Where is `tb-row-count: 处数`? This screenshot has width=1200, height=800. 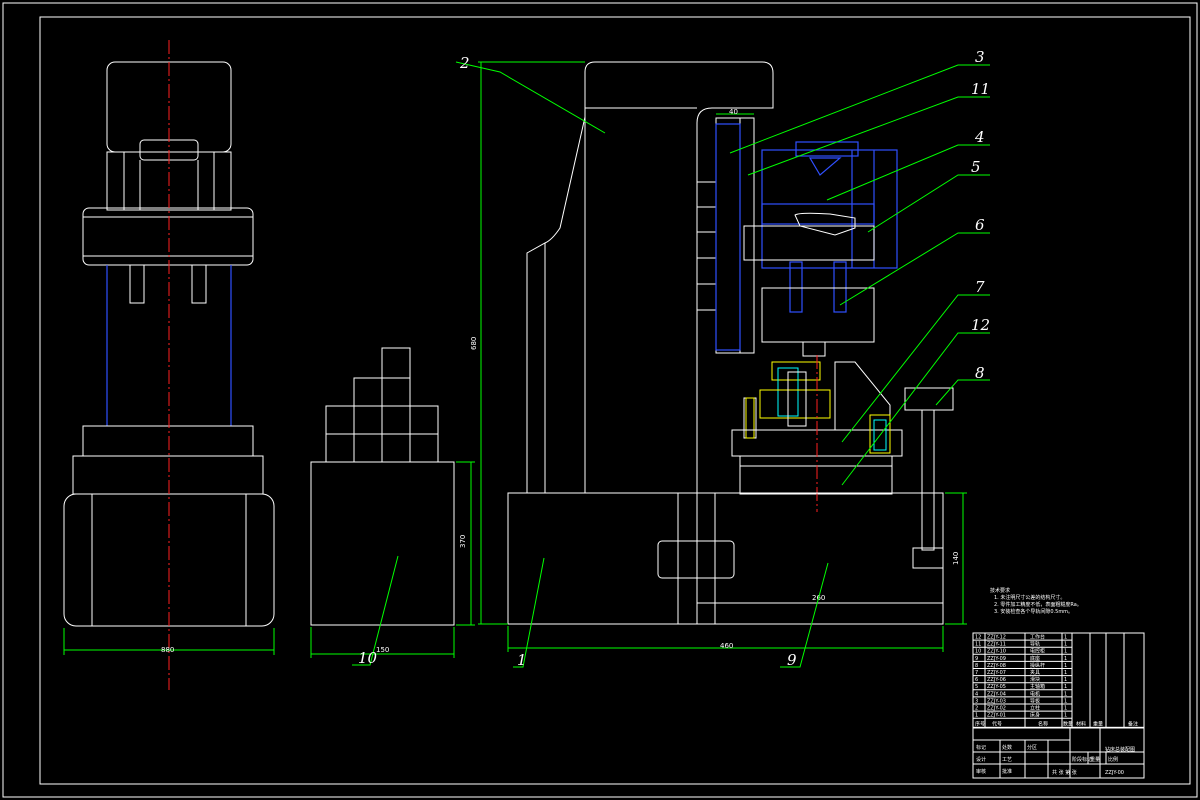
tb-row-count: 处数 is located at coordinates (1007, 747).